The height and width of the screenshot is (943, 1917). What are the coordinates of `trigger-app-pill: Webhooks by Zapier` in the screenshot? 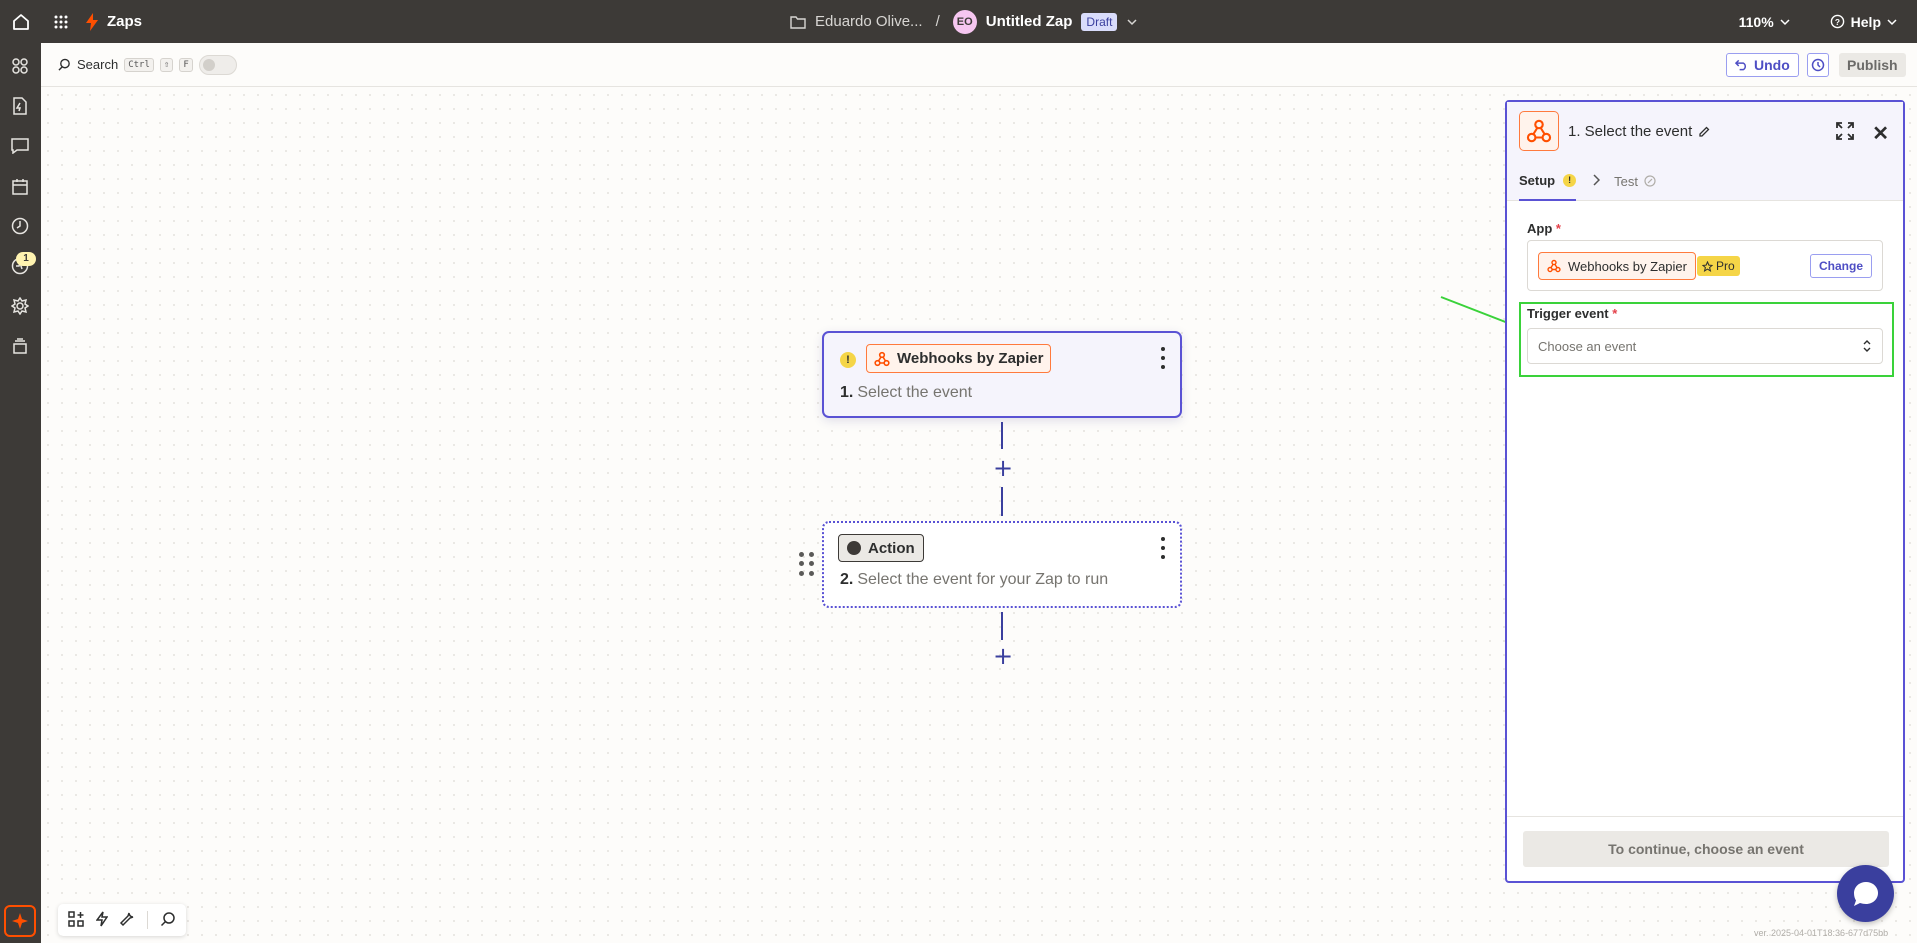 It's located at (959, 358).